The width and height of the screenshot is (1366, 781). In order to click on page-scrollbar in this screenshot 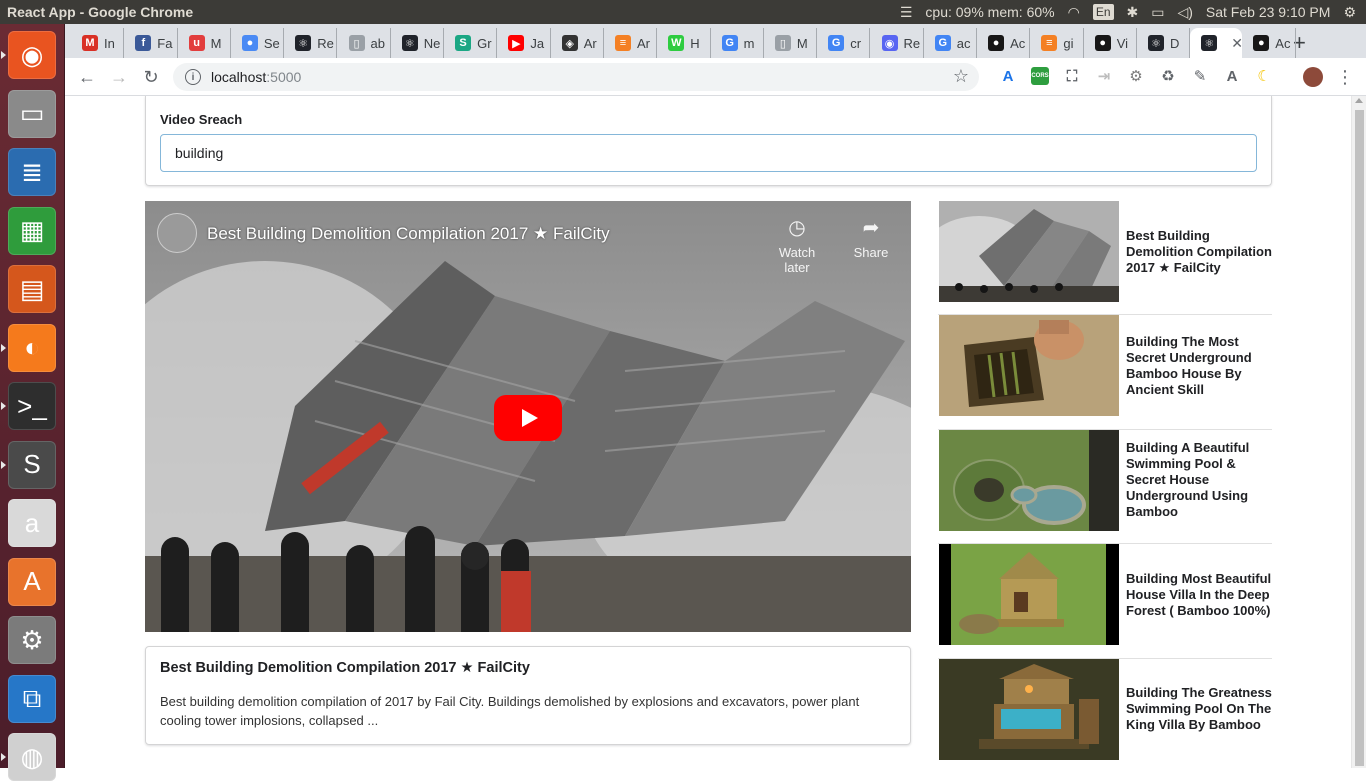, I will do `click(1358, 432)`.